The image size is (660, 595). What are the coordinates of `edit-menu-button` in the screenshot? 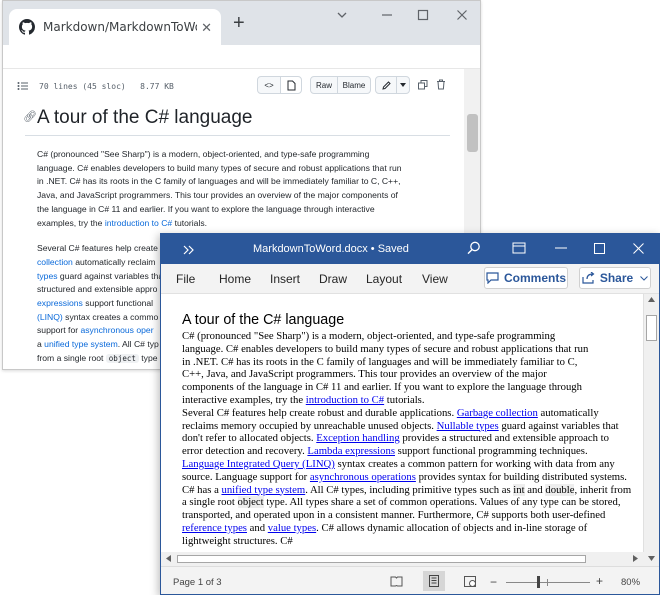 It's located at (403, 85).